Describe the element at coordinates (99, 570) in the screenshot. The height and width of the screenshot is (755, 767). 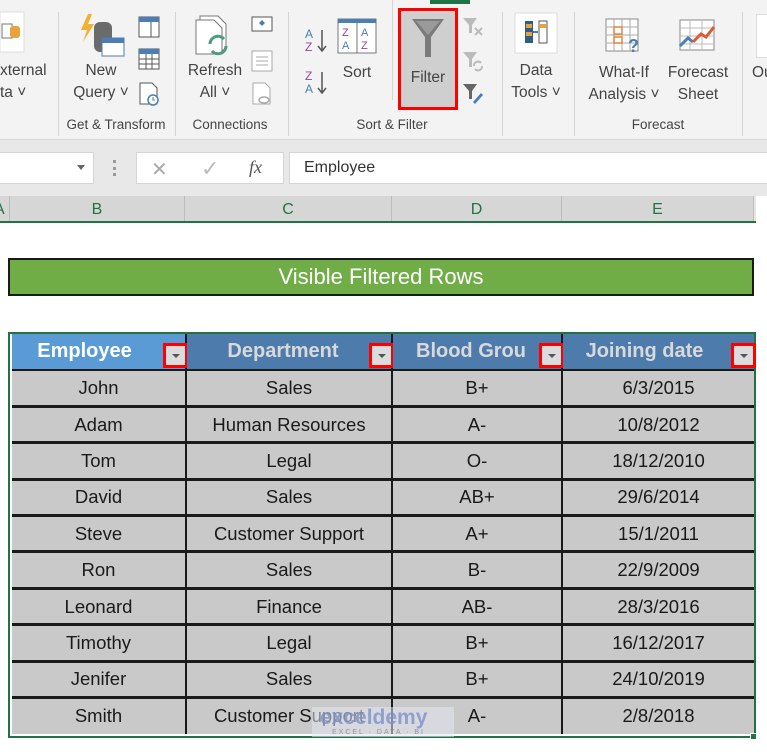
I see `cell-employee: Ron` at that location.